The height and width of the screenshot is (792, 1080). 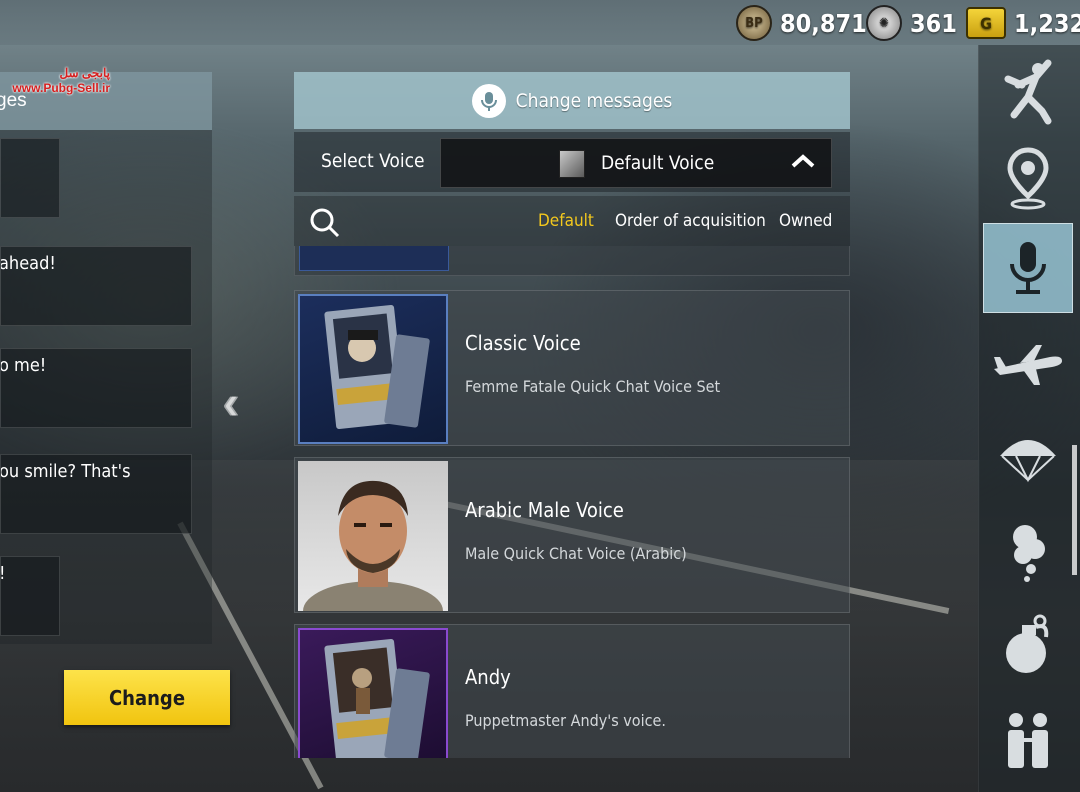 I want to click on watermark-persian: پابجی سل, so click(x=84, y=73).